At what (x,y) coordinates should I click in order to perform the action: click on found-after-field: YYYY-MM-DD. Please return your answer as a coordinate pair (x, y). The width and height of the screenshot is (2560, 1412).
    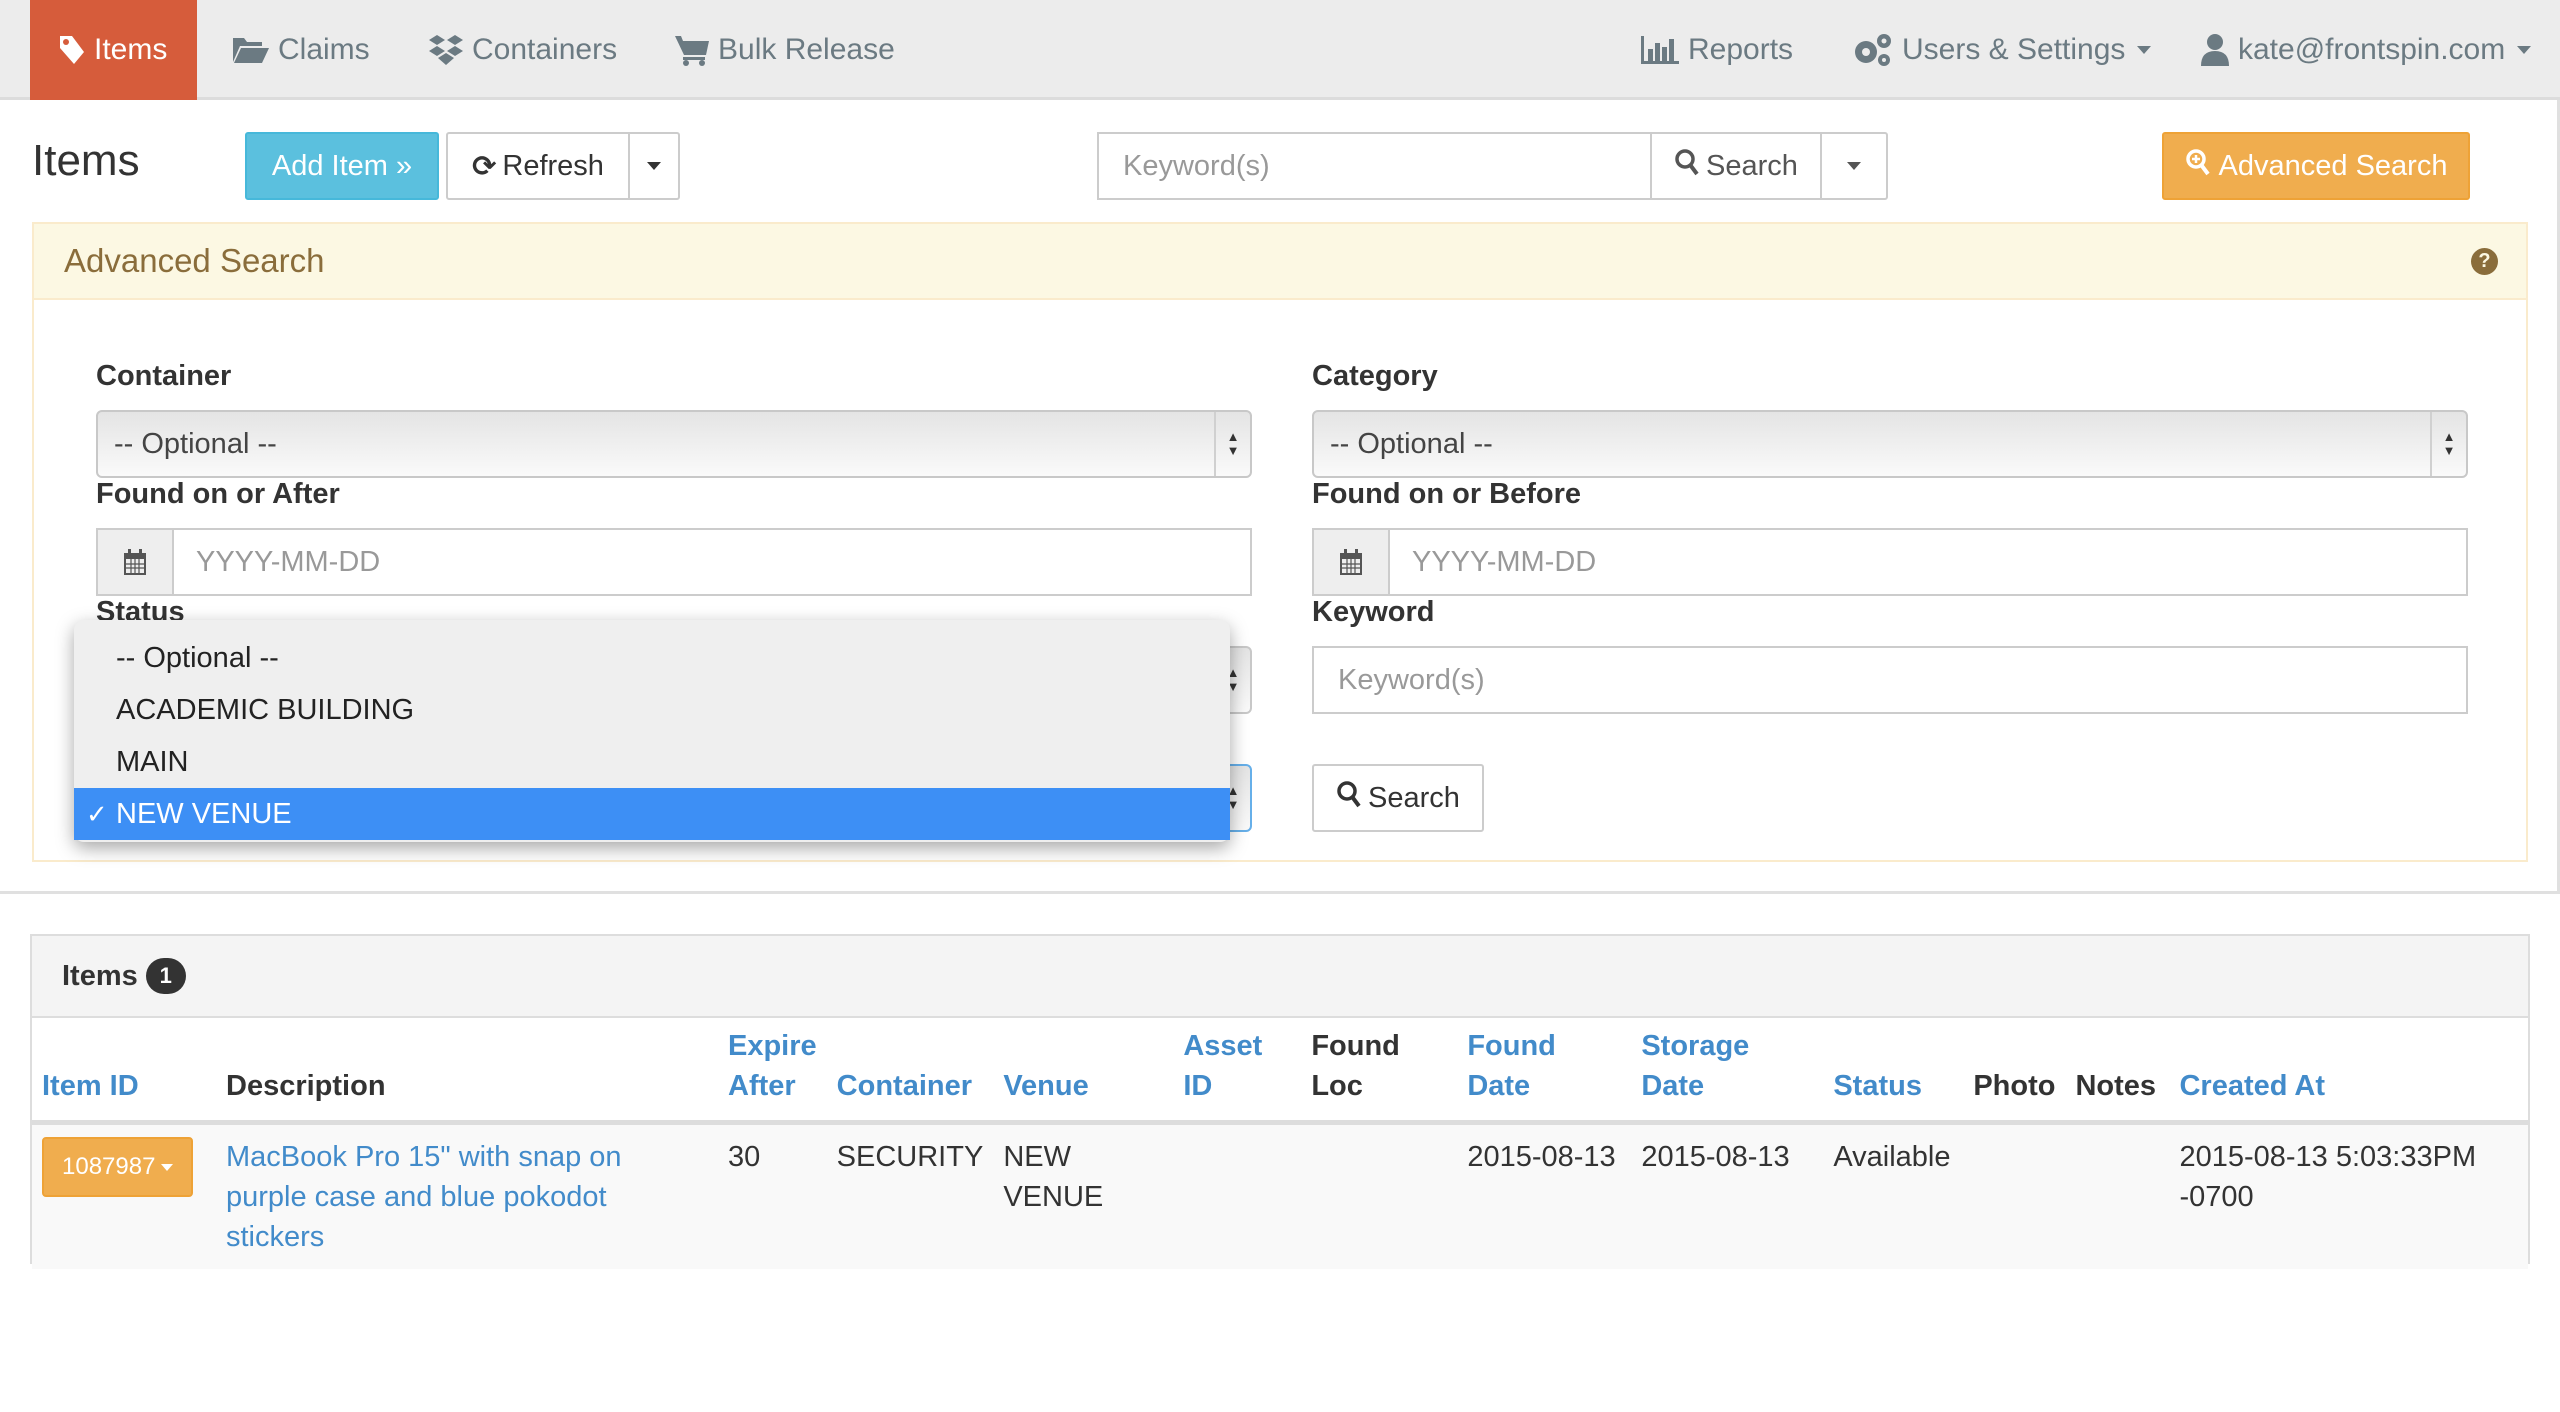
    Looking at the image, I should click on (674, 562).